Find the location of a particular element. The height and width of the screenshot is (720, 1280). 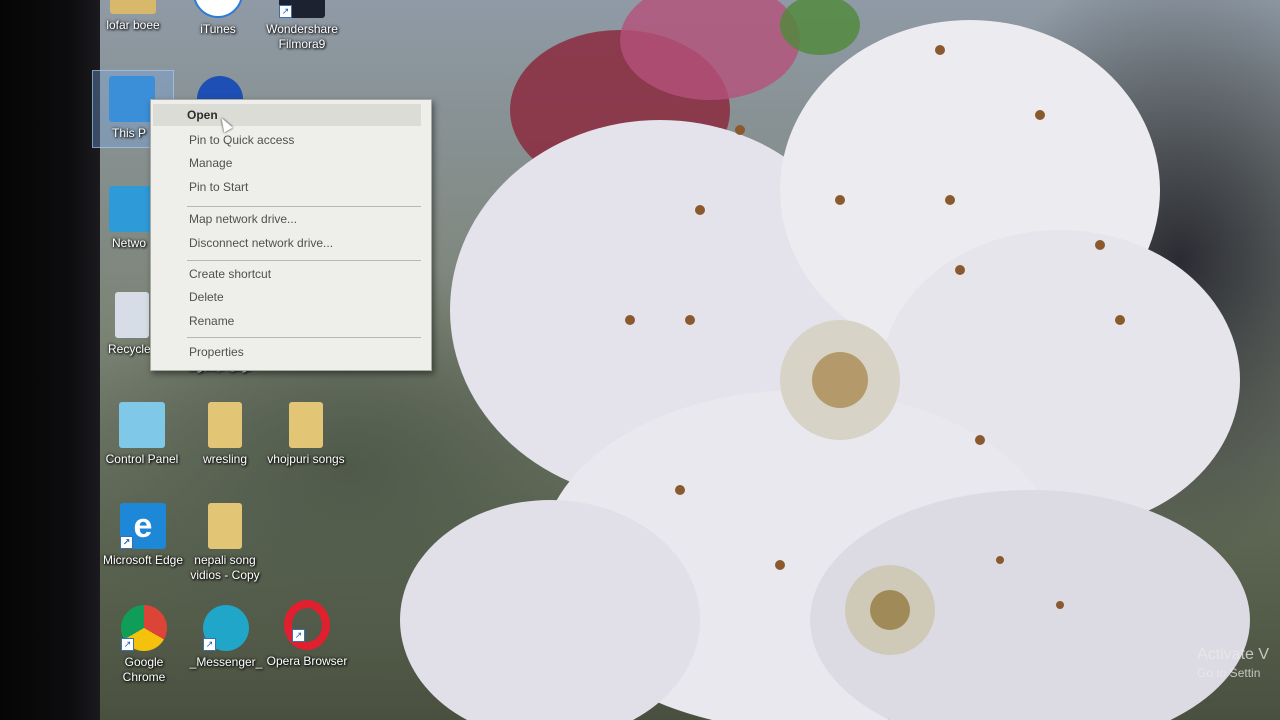

desktop-icon-opera: ↗ Opera Browser is located at coordinates (307, 634).